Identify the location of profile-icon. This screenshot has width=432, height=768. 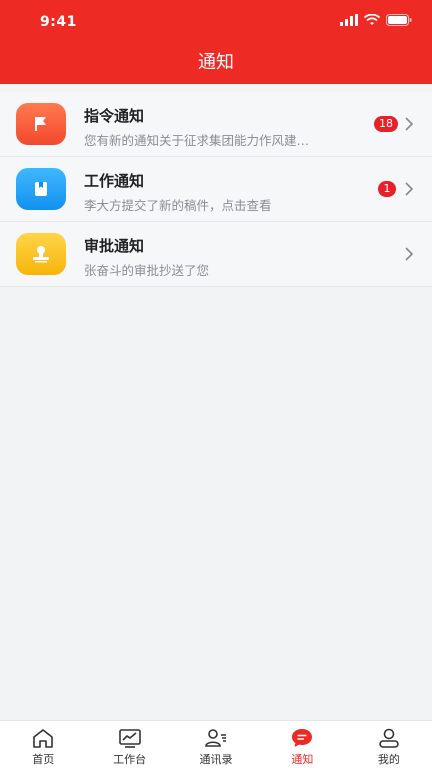
(389, 738).